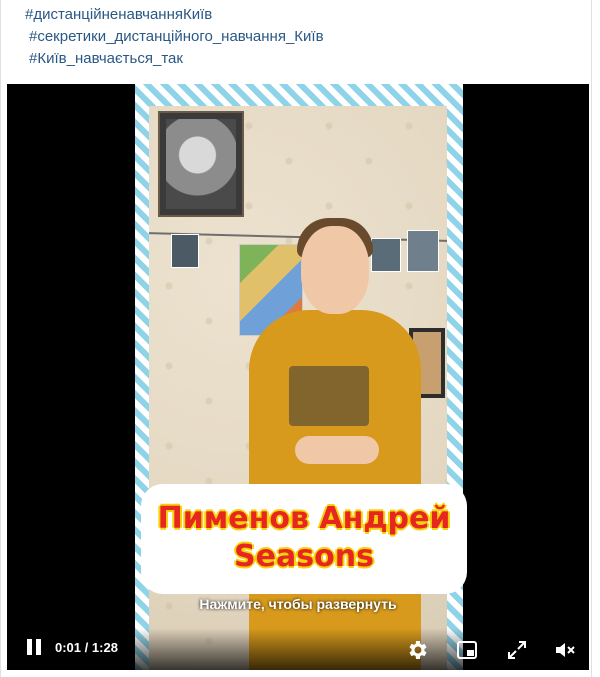  I want to click on video-title-subject: Seasons, so click(304, 556).